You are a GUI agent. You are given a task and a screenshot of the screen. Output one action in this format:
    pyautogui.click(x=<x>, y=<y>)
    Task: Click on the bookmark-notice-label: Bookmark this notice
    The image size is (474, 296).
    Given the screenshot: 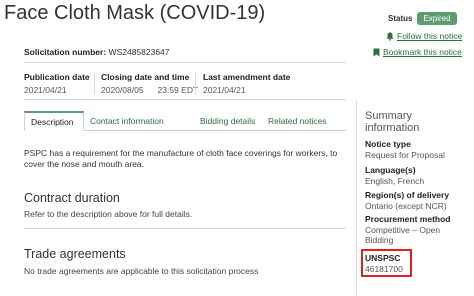 What is the action you would take?
    pyautogui.click(x=422, y=52)
    